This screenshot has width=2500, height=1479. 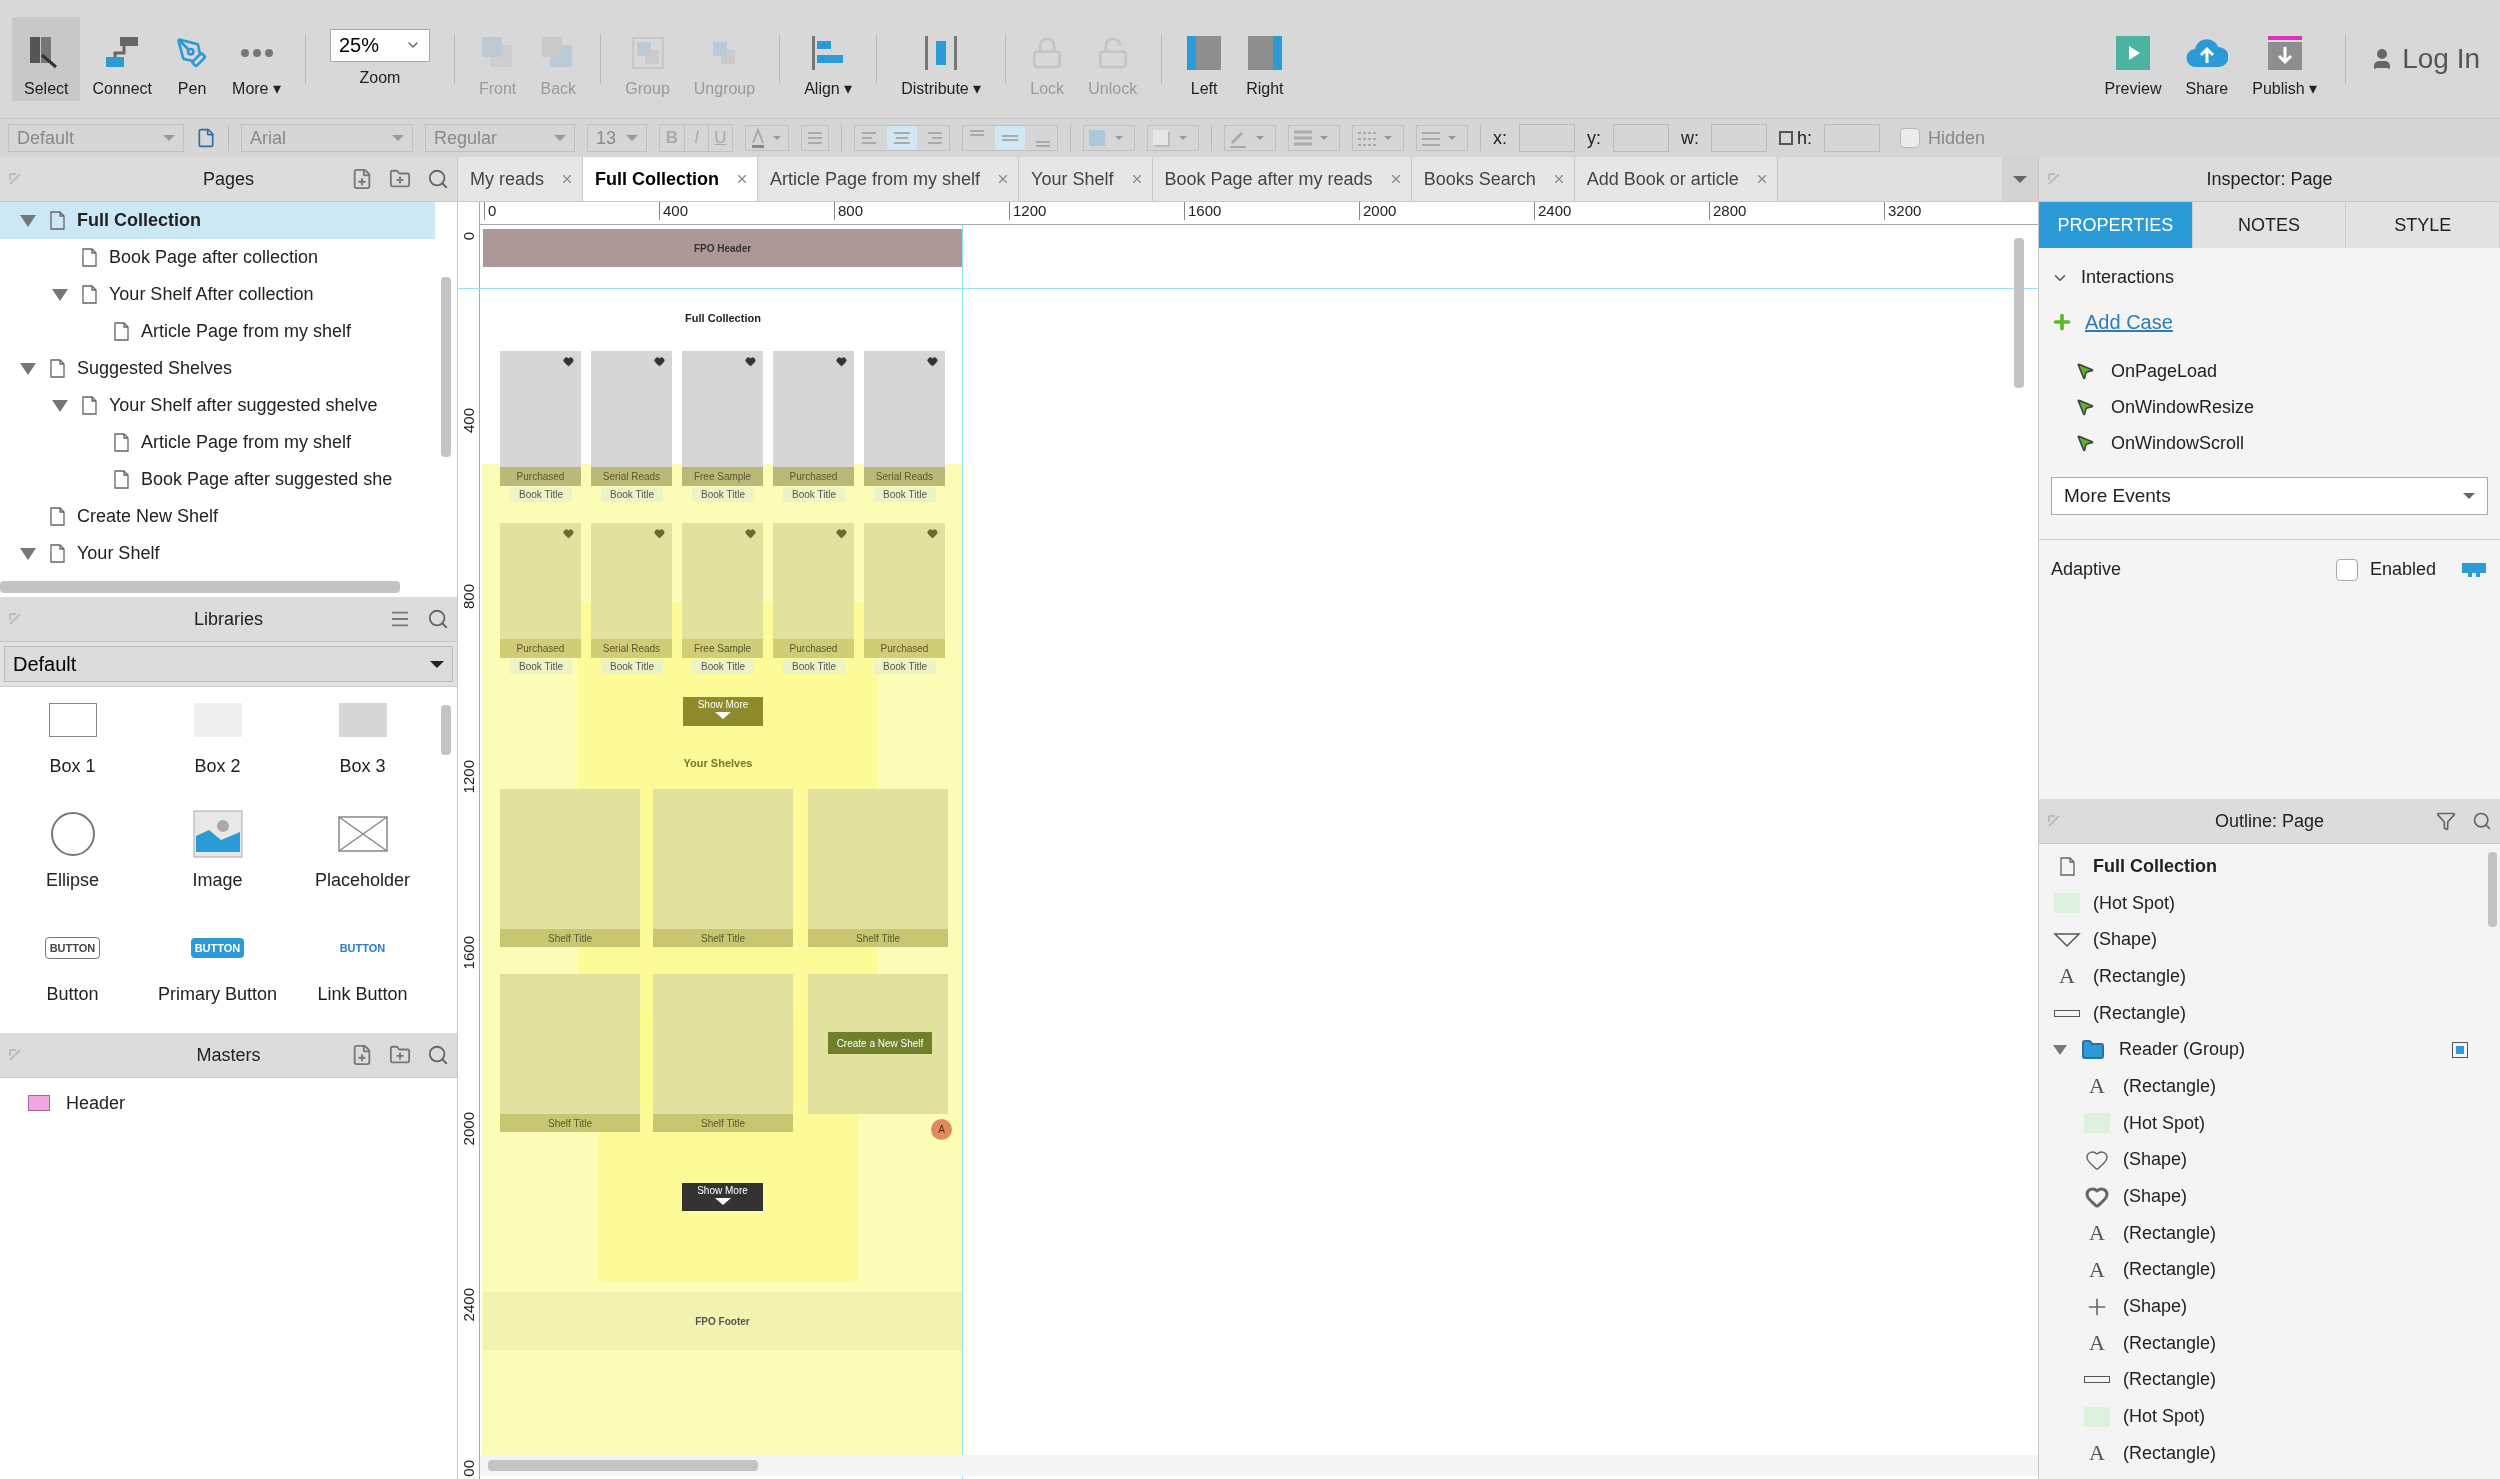 What do you see at coordinates (362, 766) in the screenshot?
I see `library-item-label: Box 3` at bounding box center [362, 766].